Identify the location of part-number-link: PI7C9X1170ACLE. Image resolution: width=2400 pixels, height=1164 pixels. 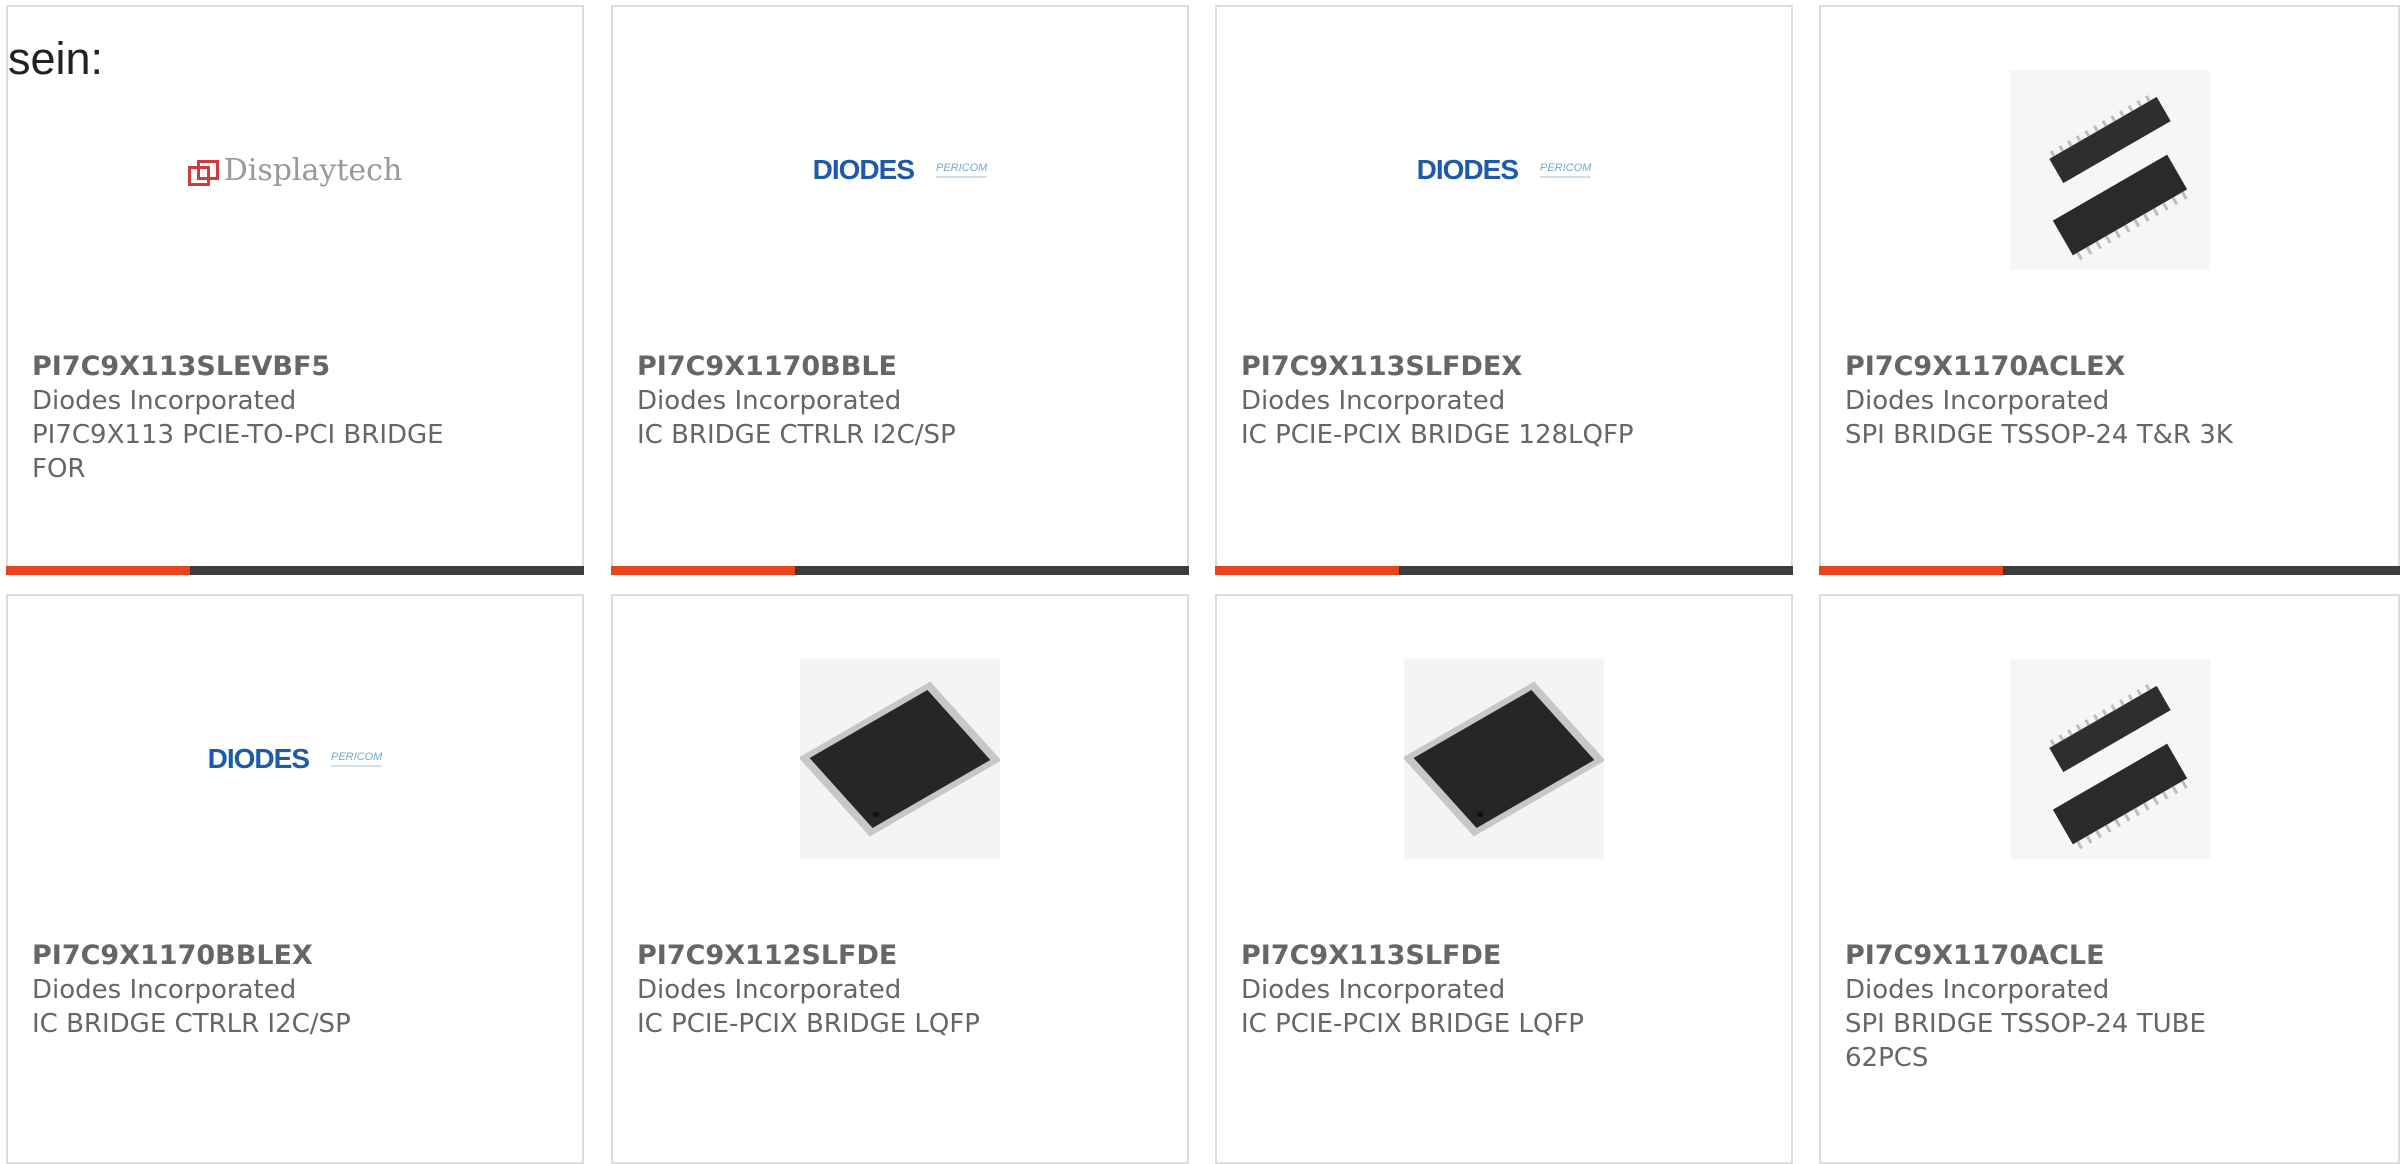
(2109, 956).